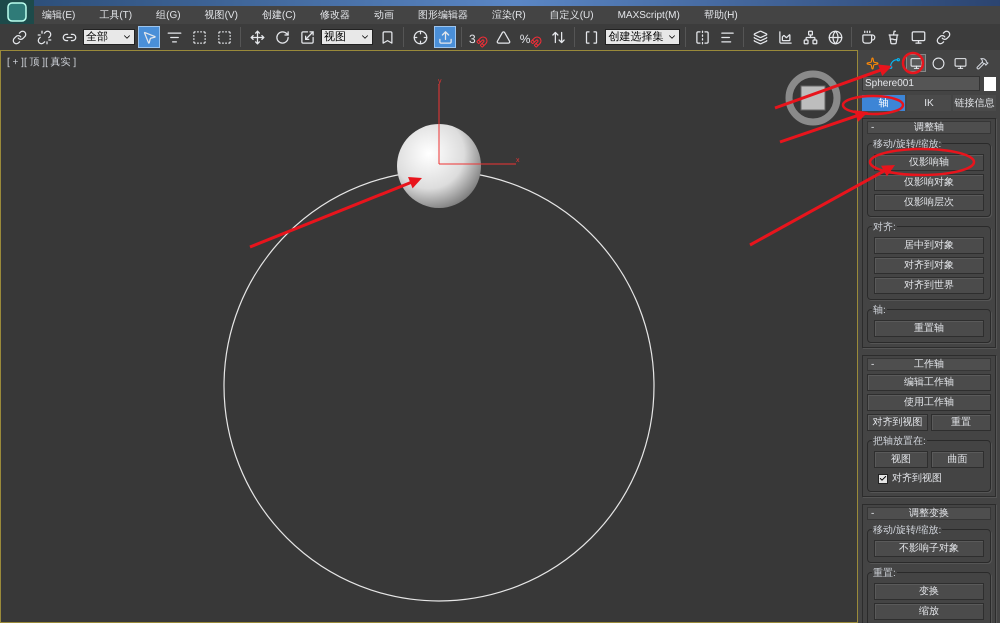 Image resolution: width=1000 pixels, height=623 pixels. Describe the element at coordinates (785, 37) in the screenshot. I see `graph-icon` at that location.